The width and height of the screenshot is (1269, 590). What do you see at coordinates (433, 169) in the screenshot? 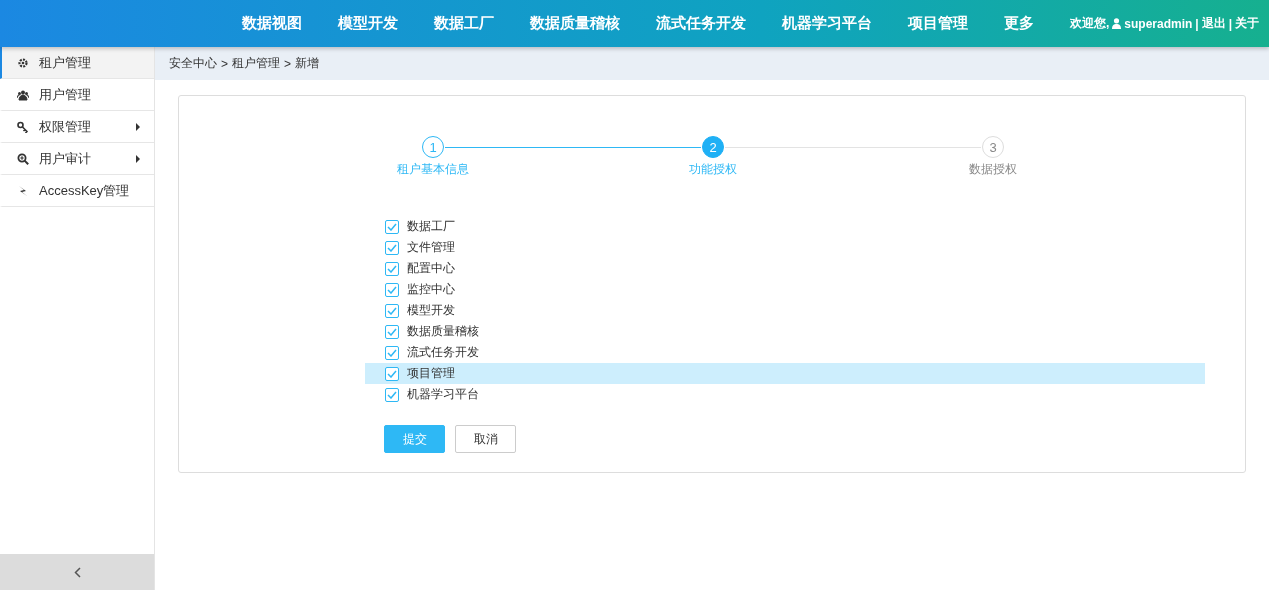
I see `step-label: 租户基本信息` at bounding box center [433, 169].